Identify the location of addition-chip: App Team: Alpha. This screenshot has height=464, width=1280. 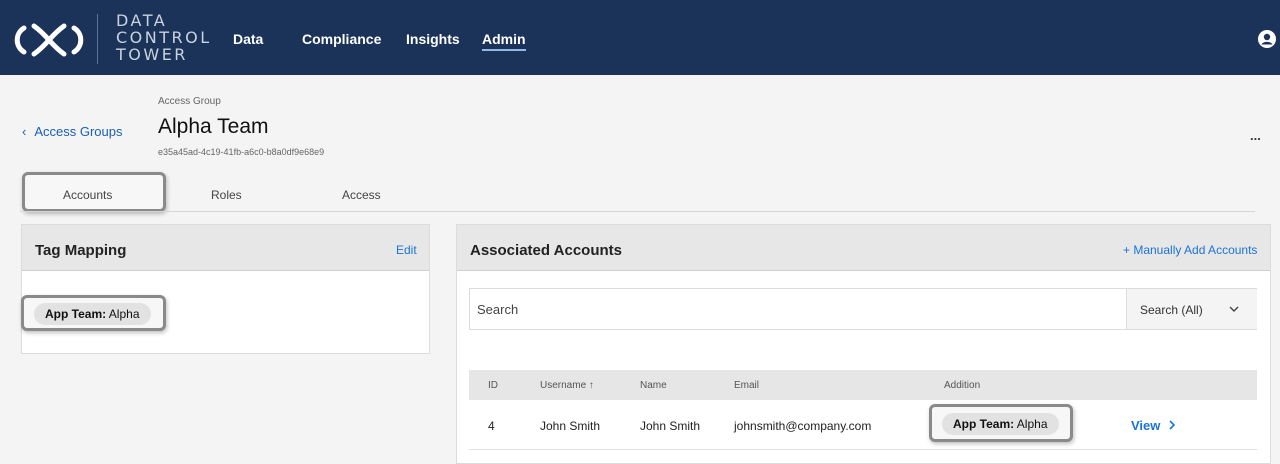
(1000, 424).